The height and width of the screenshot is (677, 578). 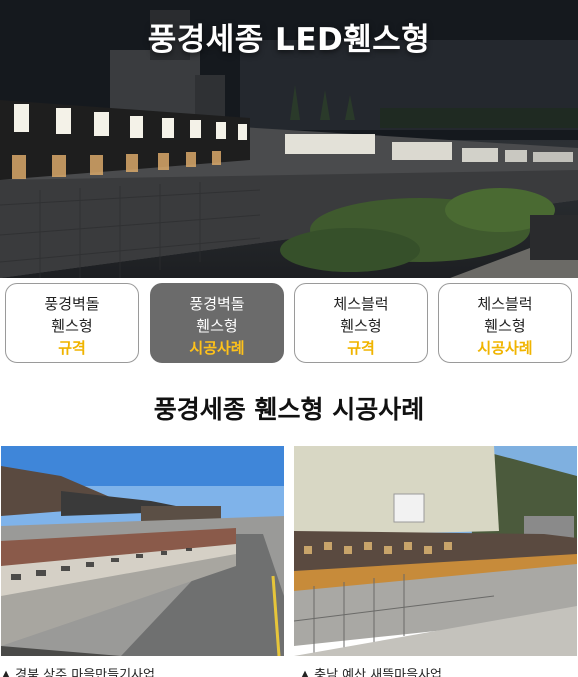 What do you see at coordinates (371, 672) in the screenshot?
I see `case-caption-yesan: ▲ 충남 예산 새뜰마을사업` at bounding box center [371, 672].